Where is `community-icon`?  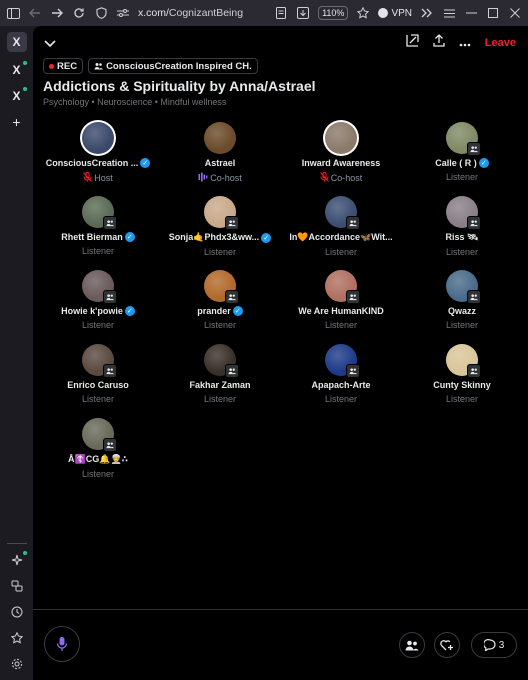
community-icon is located at coordinates (98, 66).